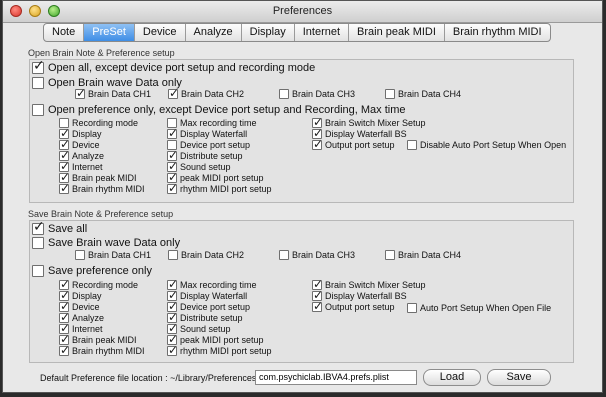 The height and width of the screenshot is (397, 606). Describe the element at coordinates (519, 377) in the screenshot. I see `save-button: Save` at that location.